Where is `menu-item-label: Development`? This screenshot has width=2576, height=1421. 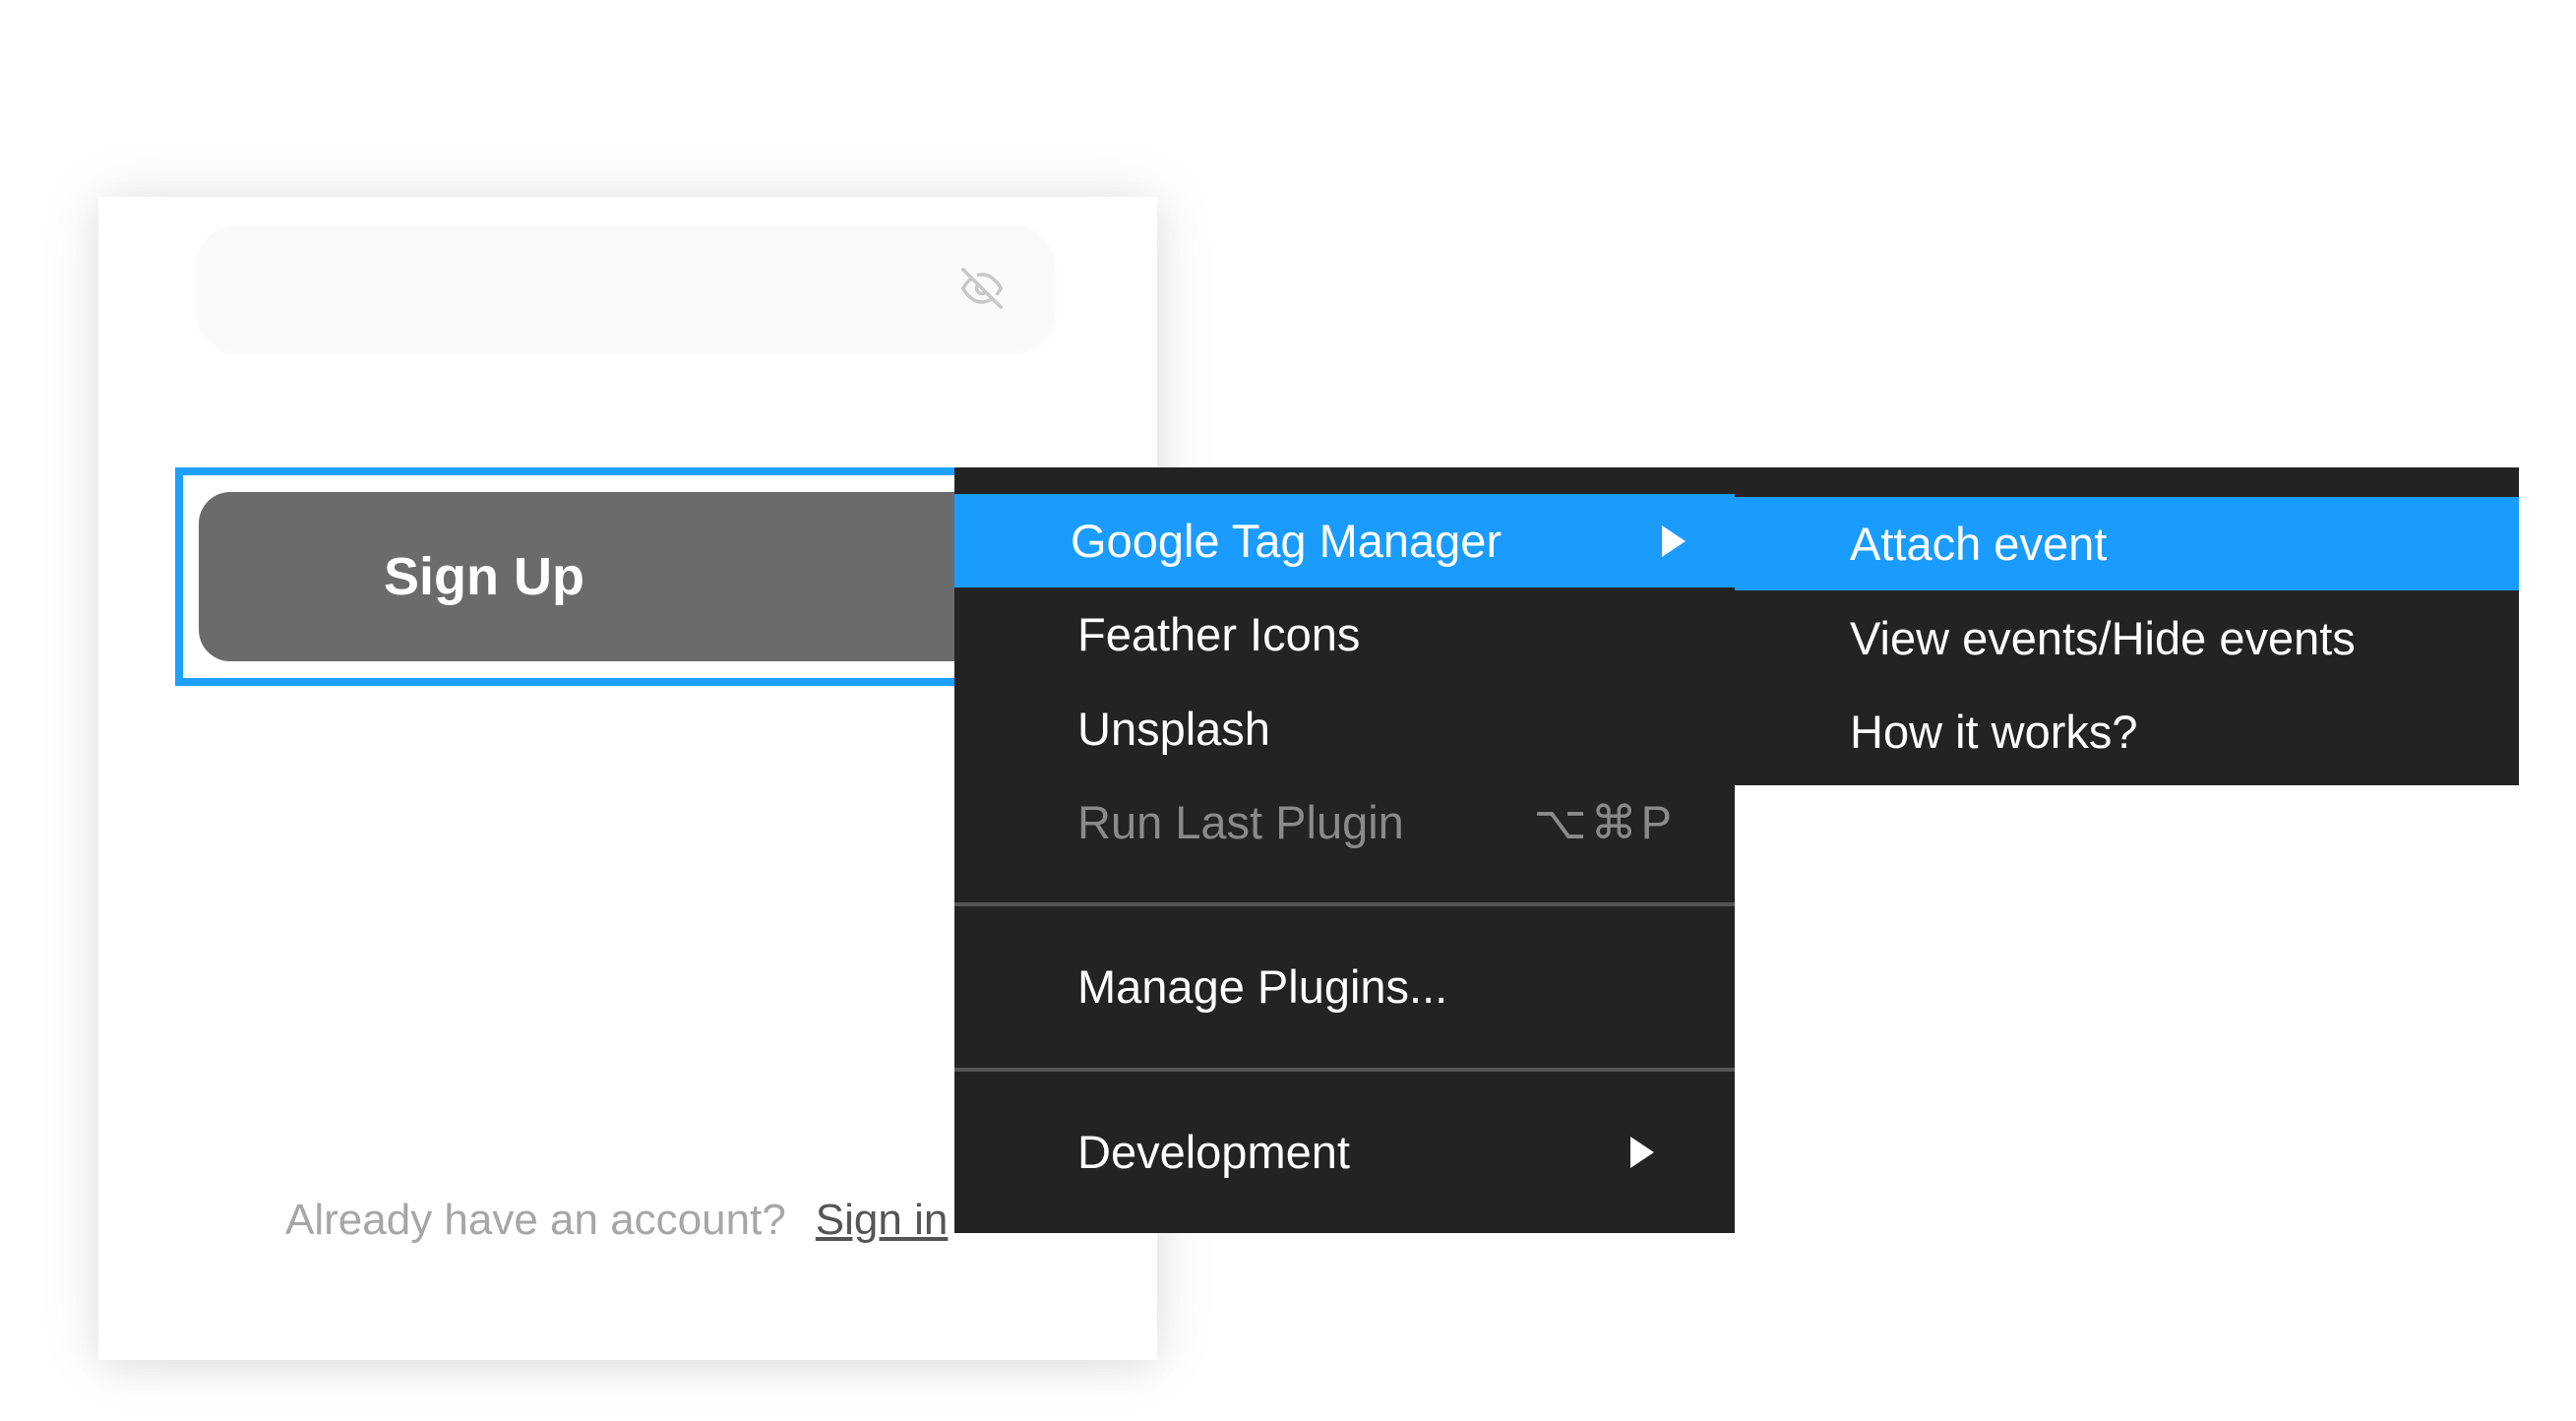
menu-item-label: Development is located at coordinates (1213, 1152).